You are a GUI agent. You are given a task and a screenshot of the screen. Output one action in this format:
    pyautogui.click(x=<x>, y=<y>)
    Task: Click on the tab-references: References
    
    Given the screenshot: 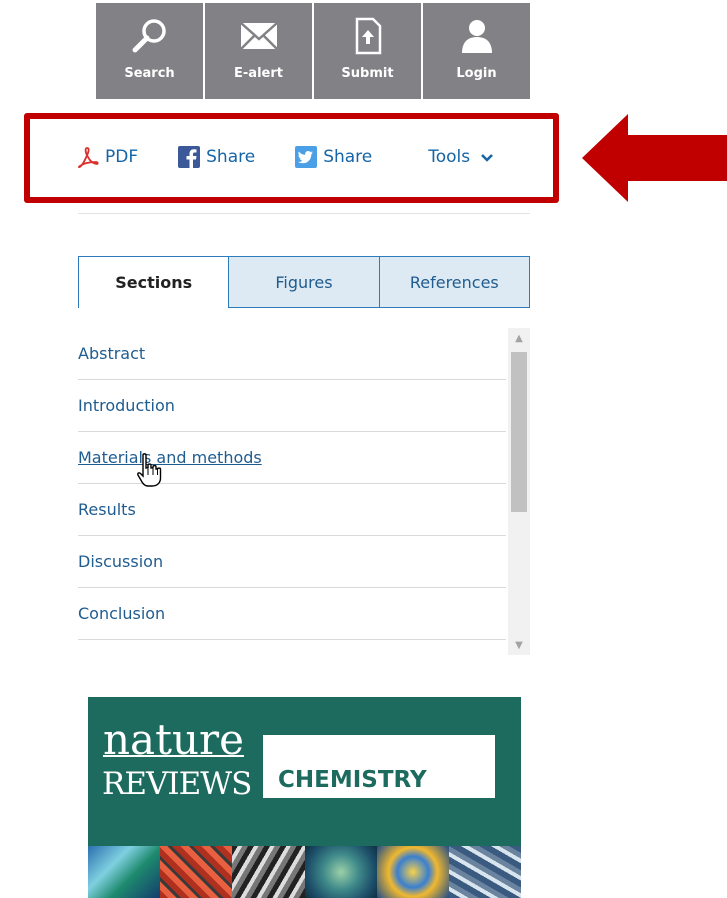 What is the action you would take?
    pyautogui.click(x=454, y=282)
    